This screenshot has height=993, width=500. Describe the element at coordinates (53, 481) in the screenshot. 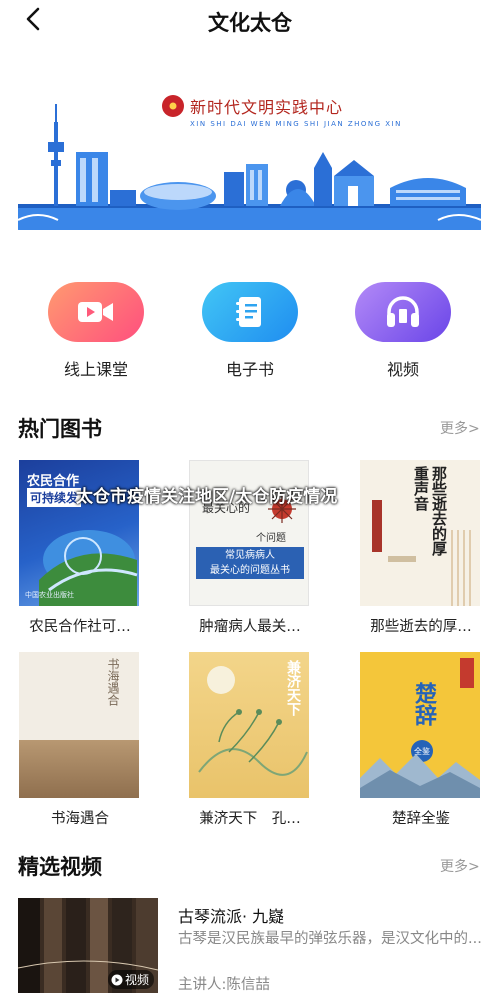

I see `book-cover-text: 农民合作` at that location.